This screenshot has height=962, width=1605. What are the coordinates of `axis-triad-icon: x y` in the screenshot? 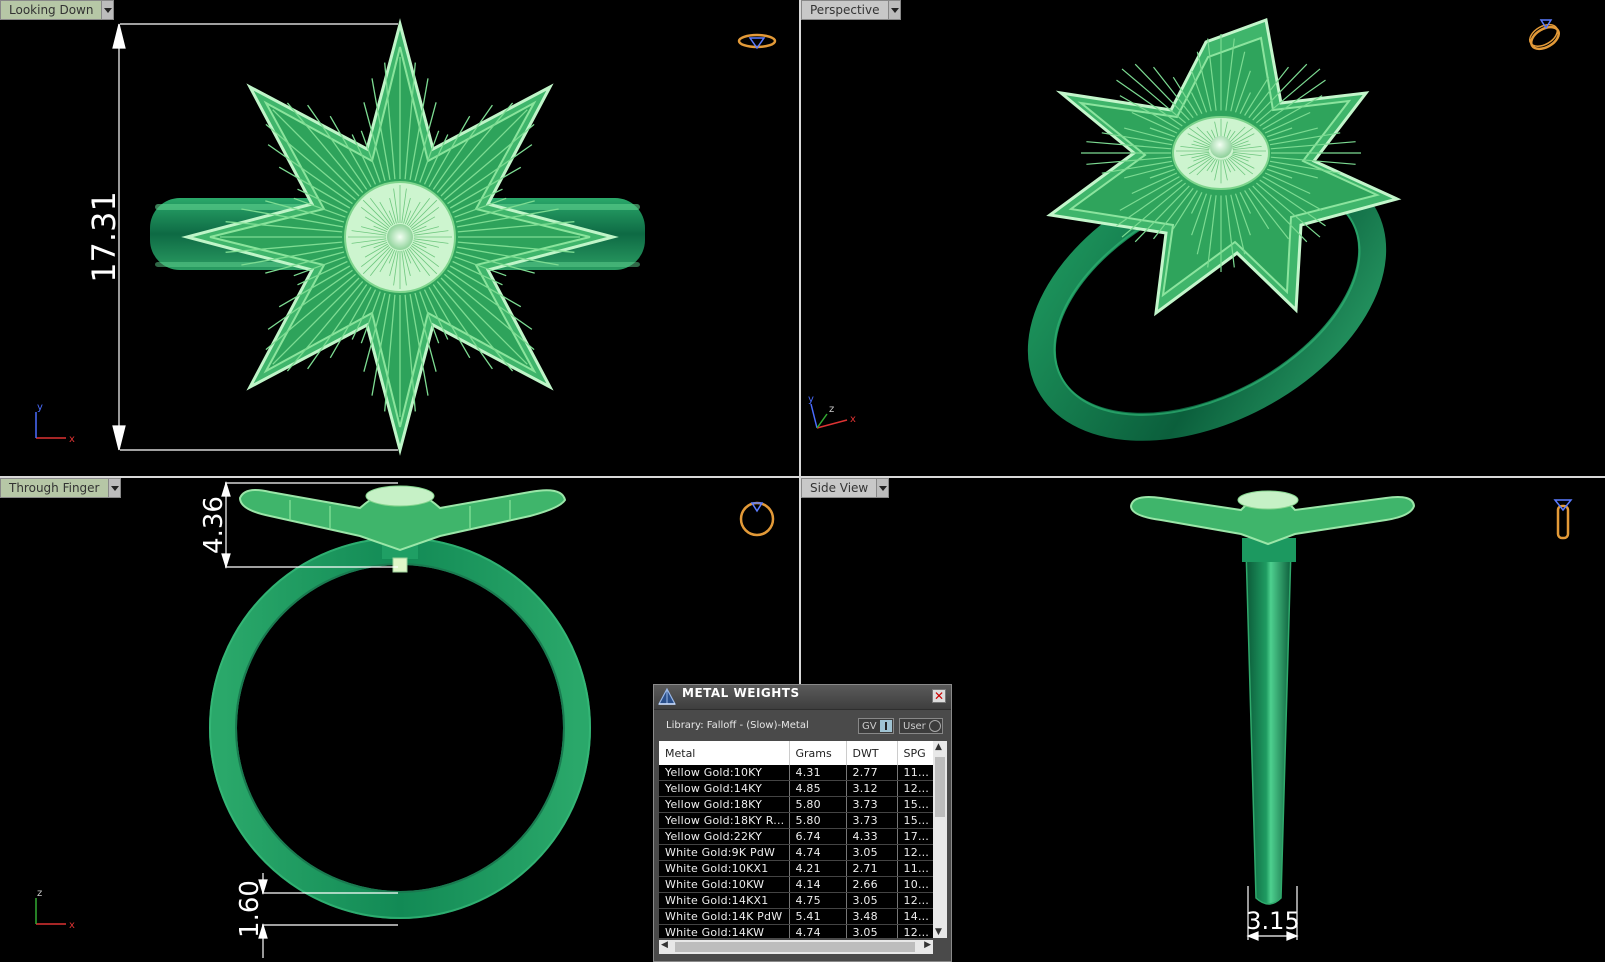 It's located at (55, 423).